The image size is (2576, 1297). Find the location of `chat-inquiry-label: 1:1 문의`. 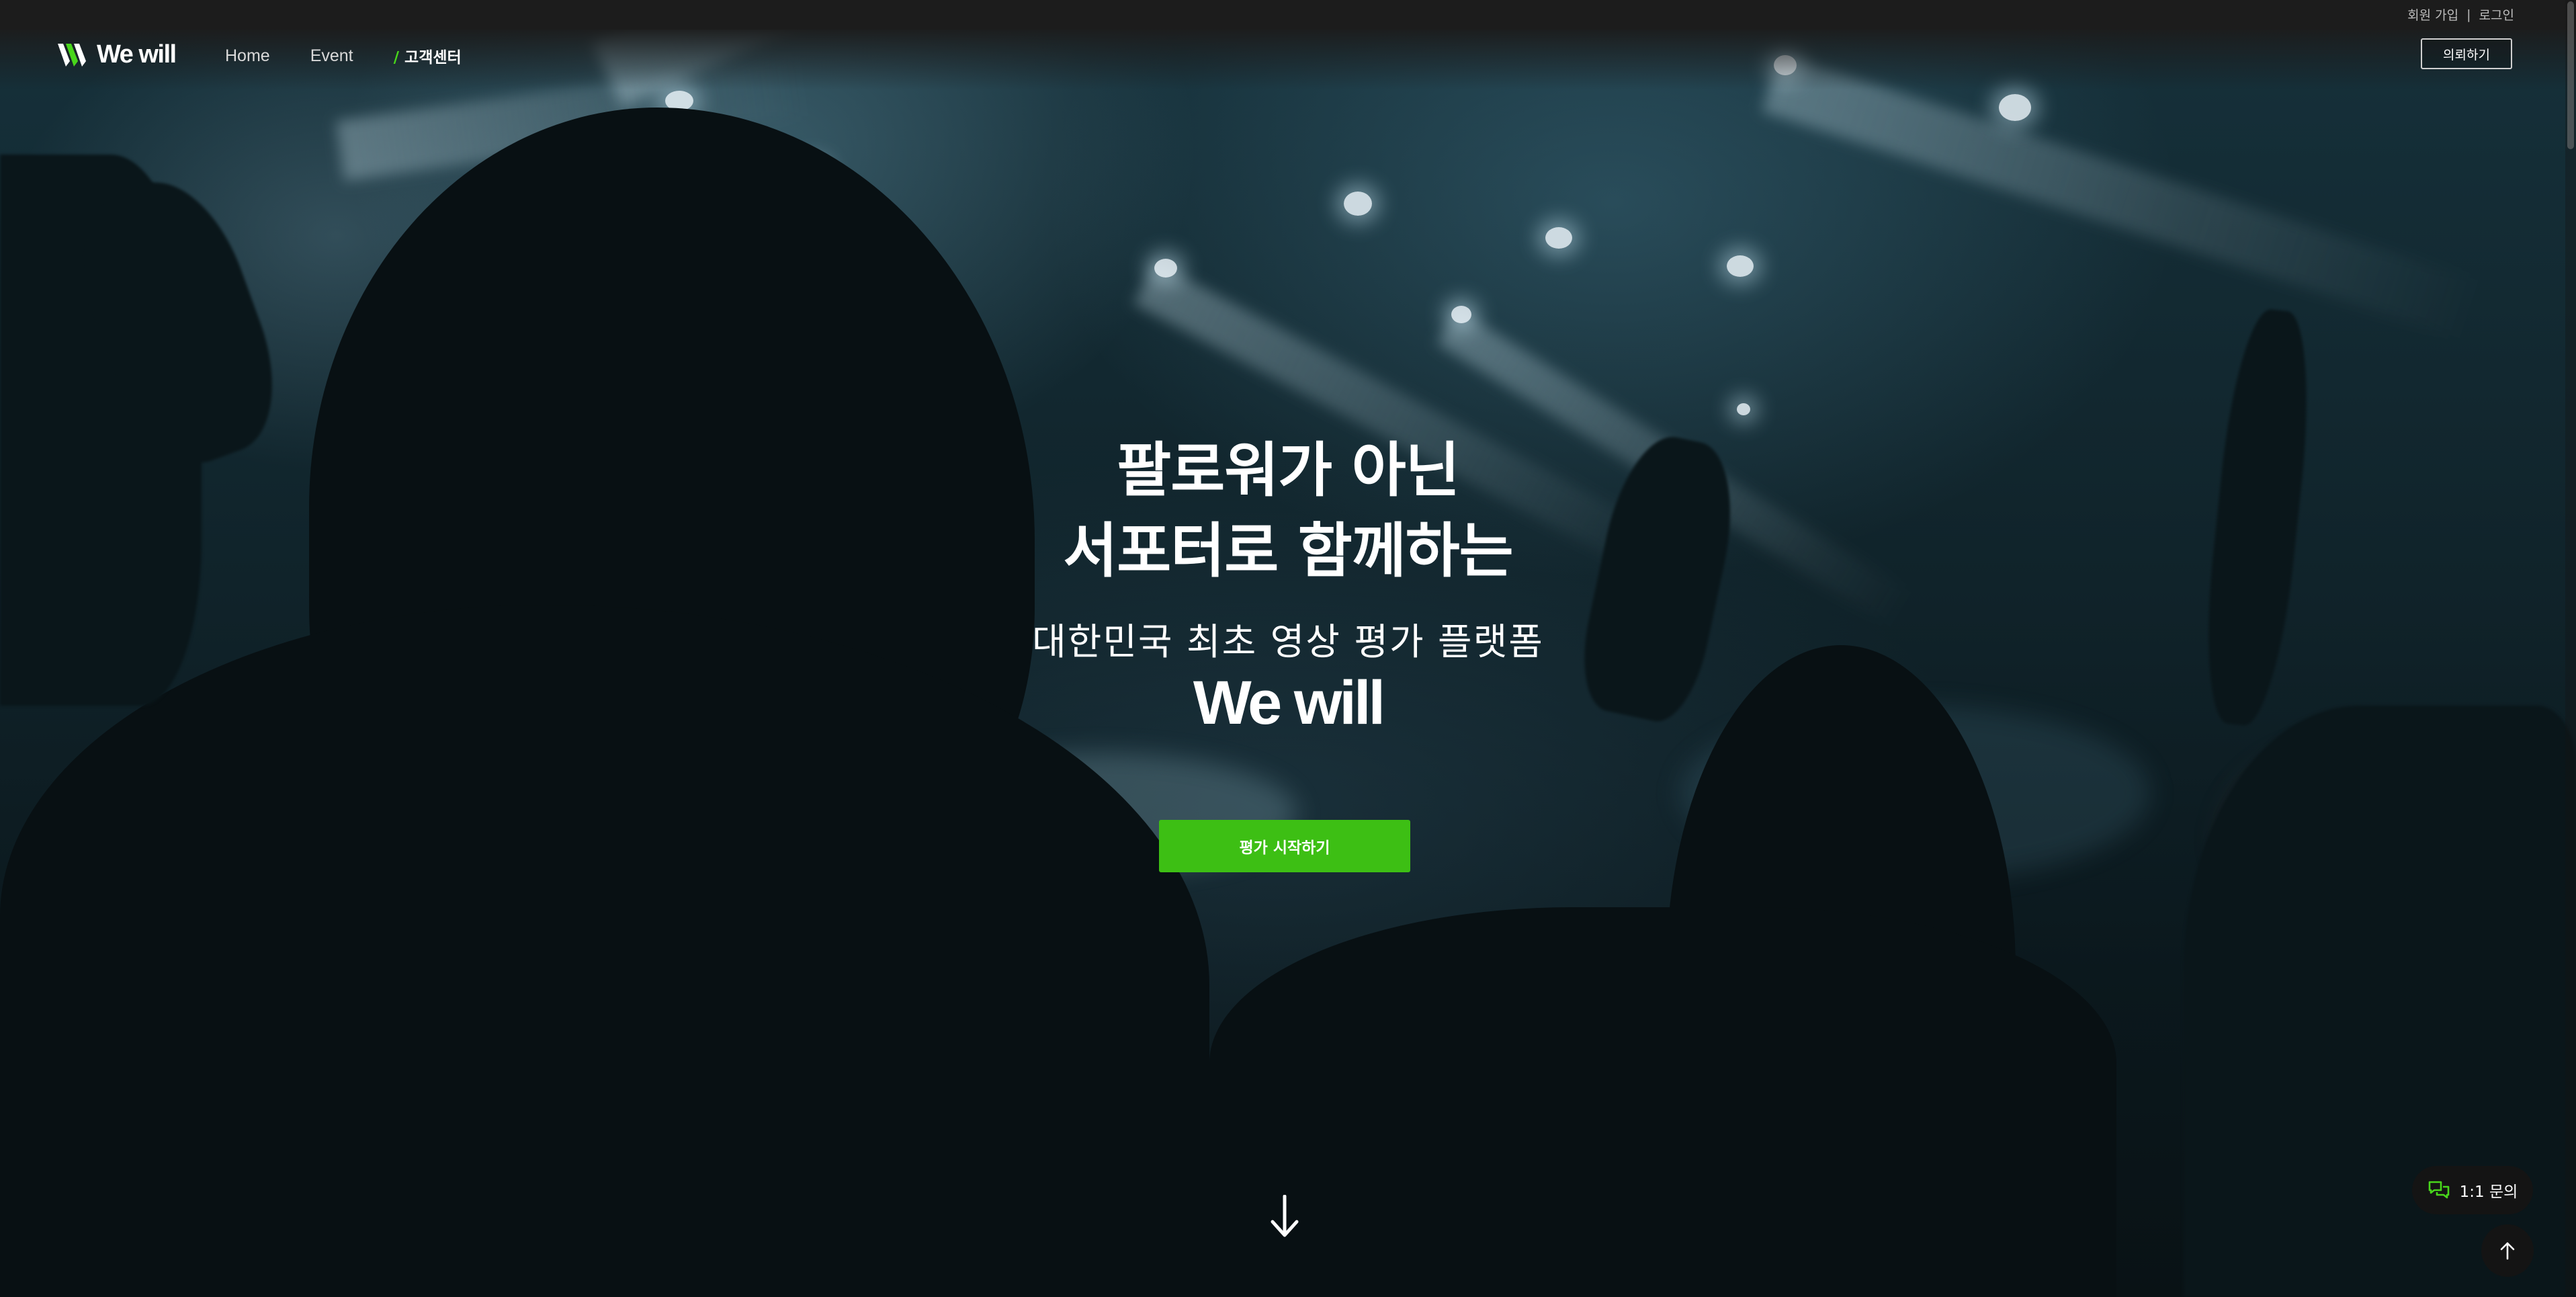

chat-inquiry-label: 1:1 문의 is located at coordinates (2488, 1192).